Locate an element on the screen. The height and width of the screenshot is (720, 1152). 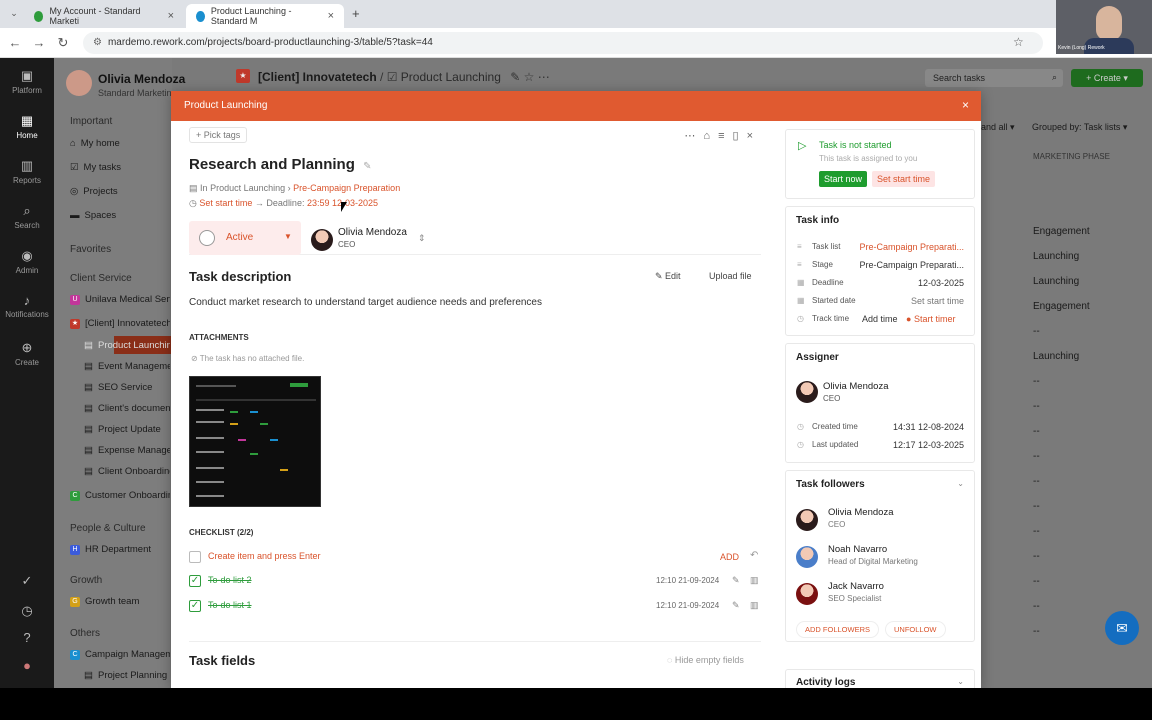
minimize-icon: ≡ is located at coordinates (725, 136).